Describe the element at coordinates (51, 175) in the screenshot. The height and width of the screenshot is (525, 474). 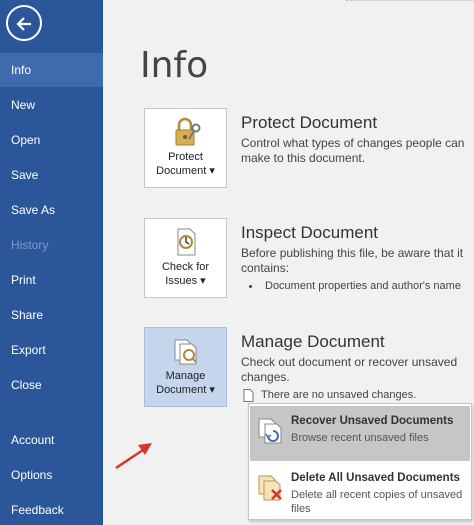
I see `sidebar-item-save: Save` at that location.